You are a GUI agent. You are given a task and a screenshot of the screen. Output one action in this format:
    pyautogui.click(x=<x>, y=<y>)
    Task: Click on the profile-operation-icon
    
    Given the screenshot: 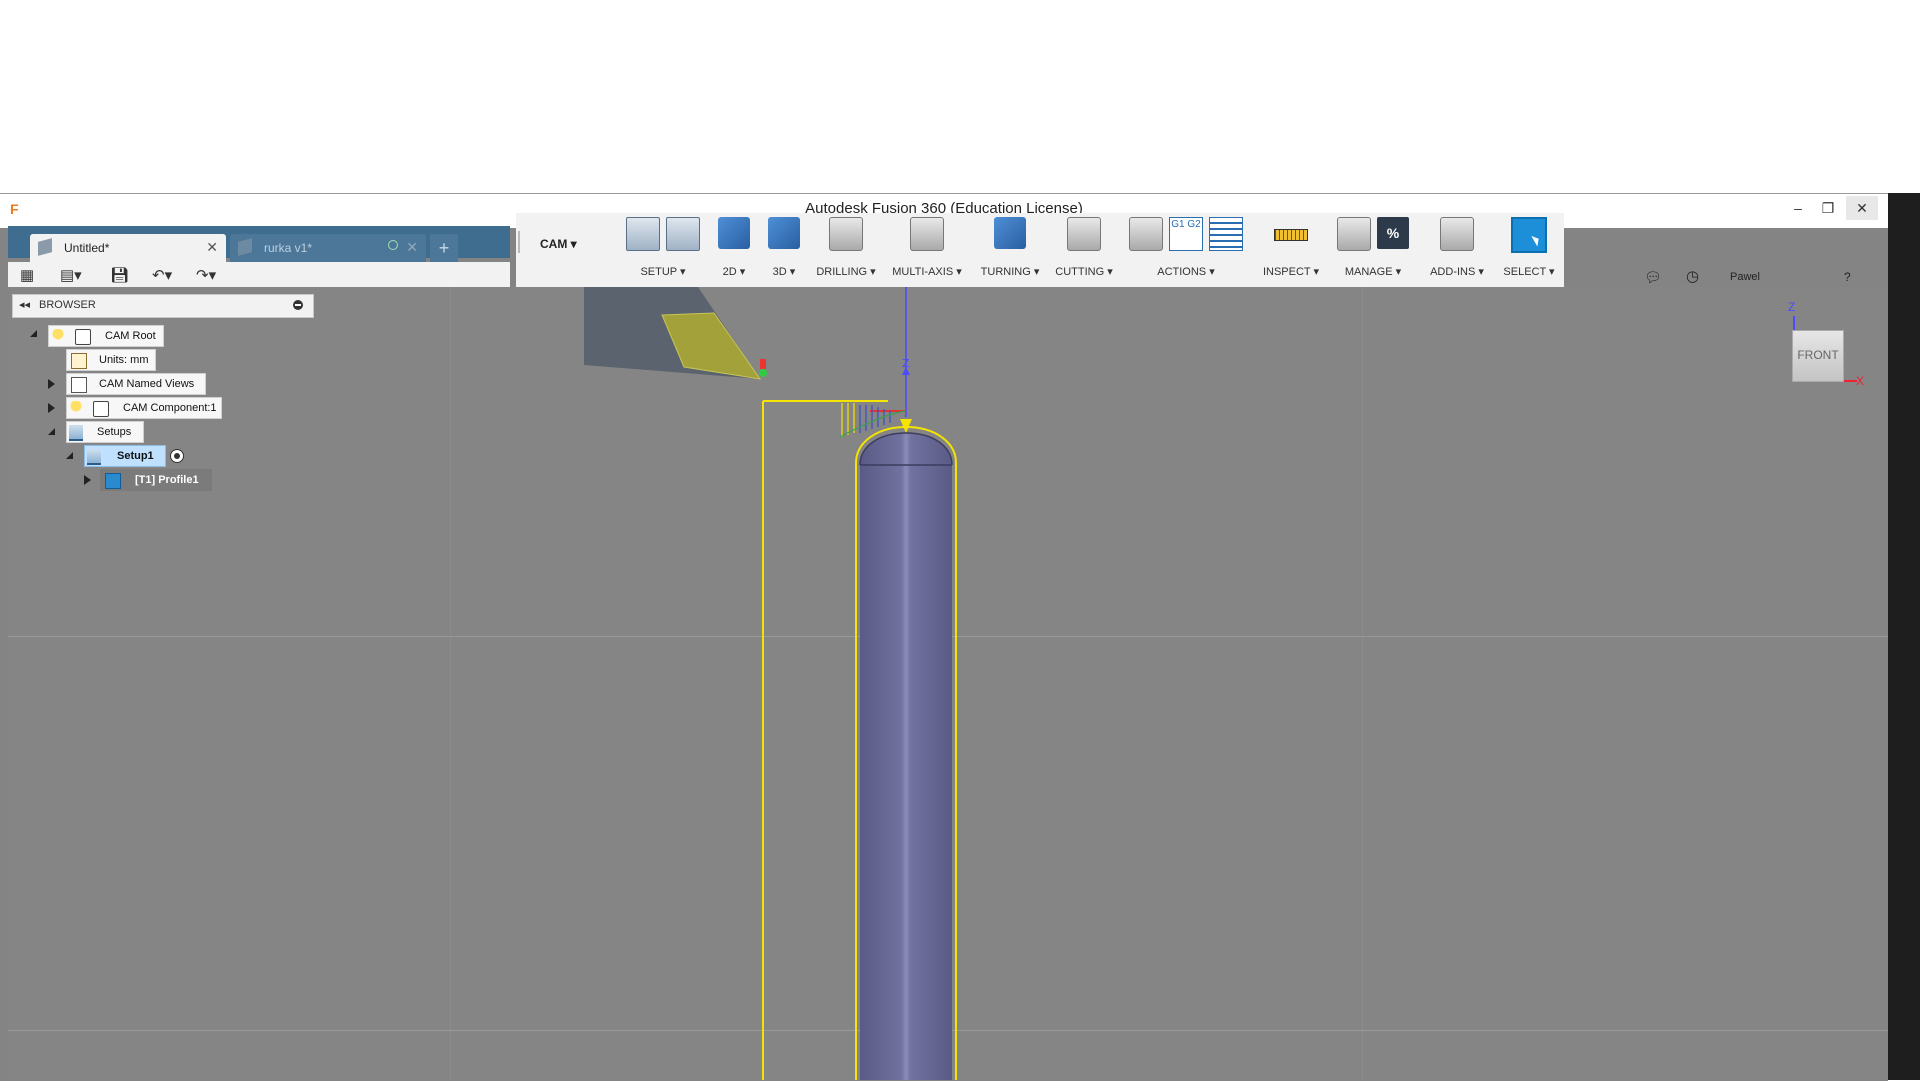 What is the action you would take?
    pyautogui.click(x=113, y=481)
    